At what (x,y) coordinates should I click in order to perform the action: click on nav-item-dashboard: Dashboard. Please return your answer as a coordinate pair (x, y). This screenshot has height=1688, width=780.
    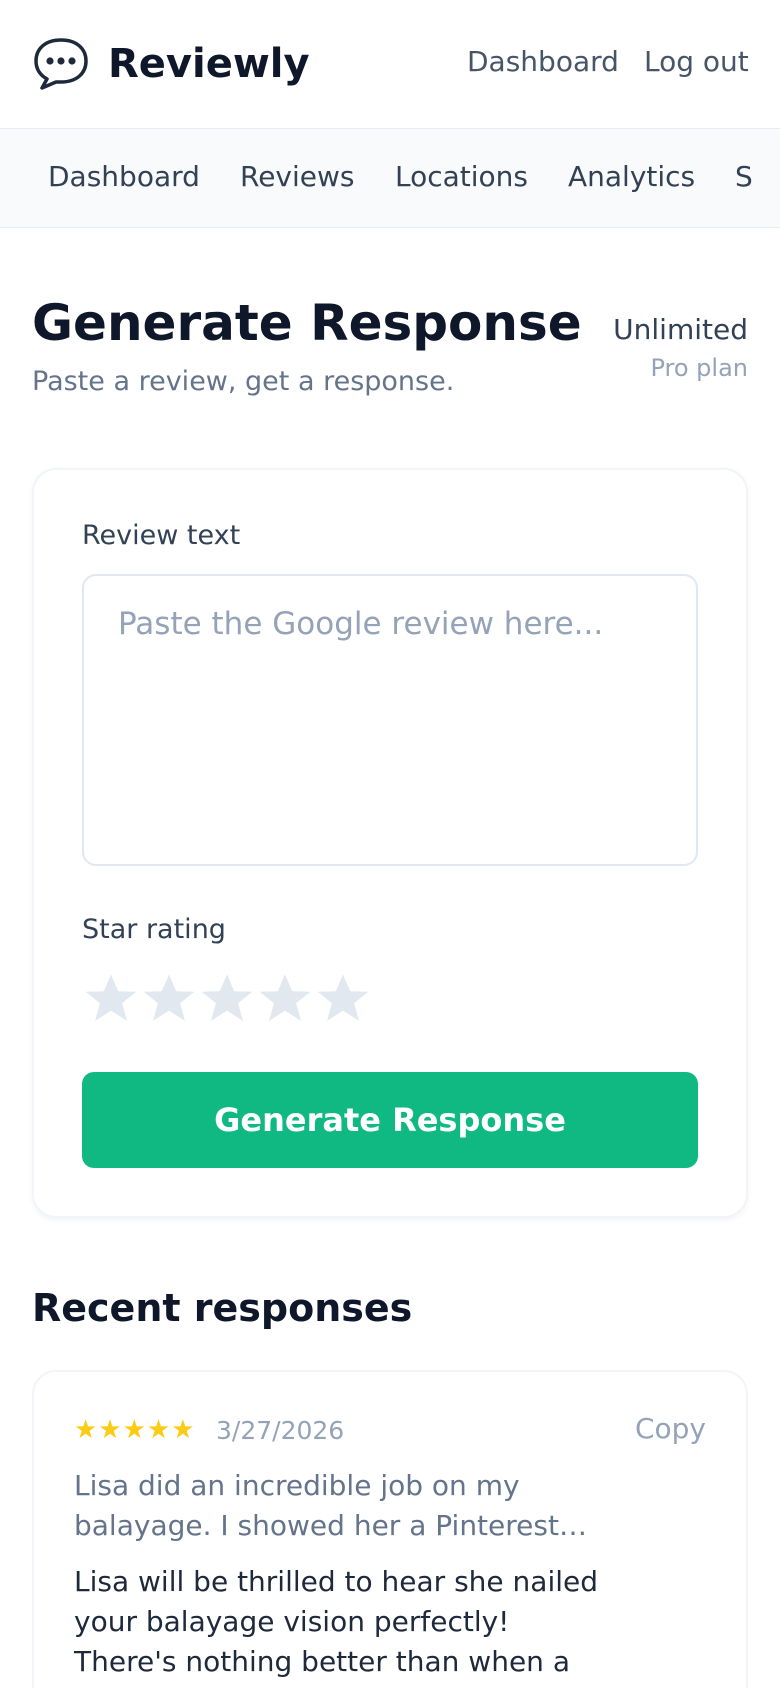
    Looking at the image, I should click on (124, 177).